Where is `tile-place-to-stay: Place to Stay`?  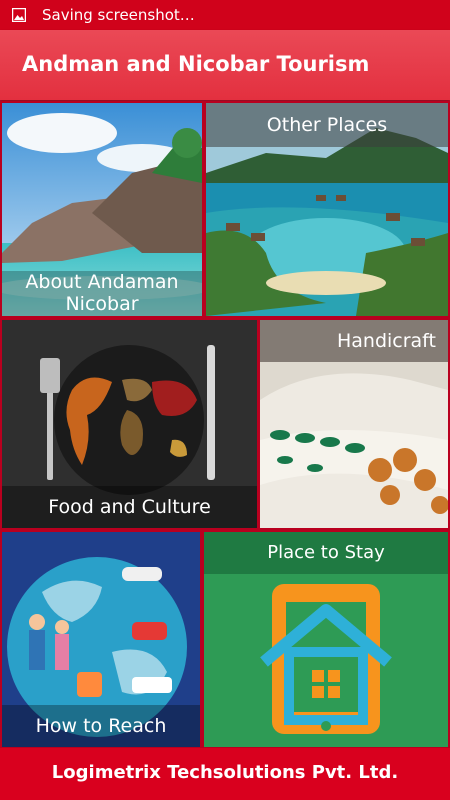
tile-place-to-stay: Place to Stay is located at coordinates (326, 639).